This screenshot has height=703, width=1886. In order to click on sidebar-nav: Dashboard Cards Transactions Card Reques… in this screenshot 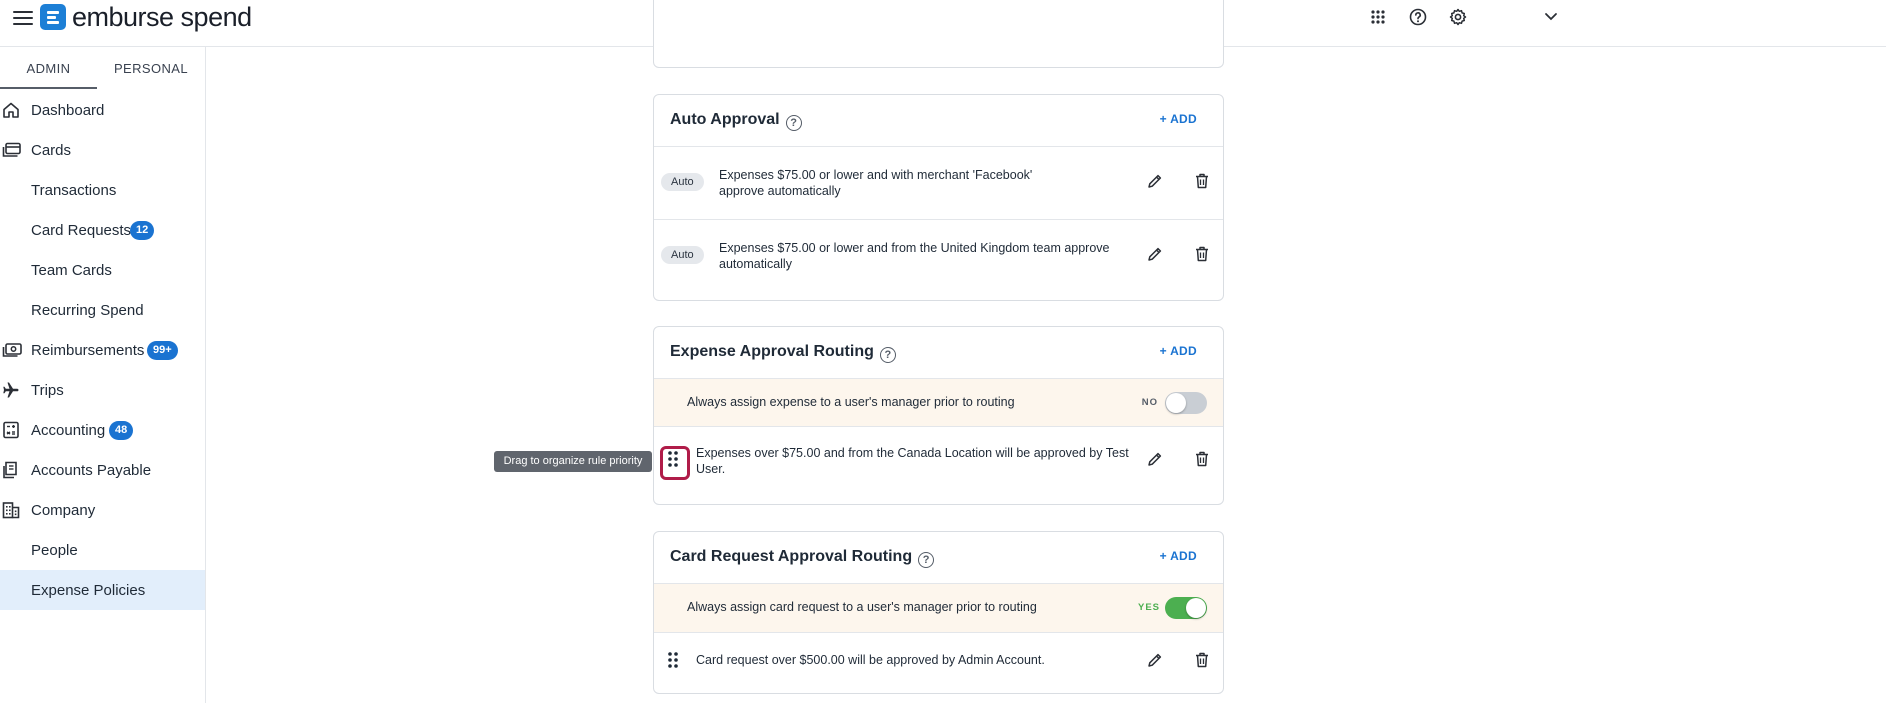, I will do `click(102, 350)`.